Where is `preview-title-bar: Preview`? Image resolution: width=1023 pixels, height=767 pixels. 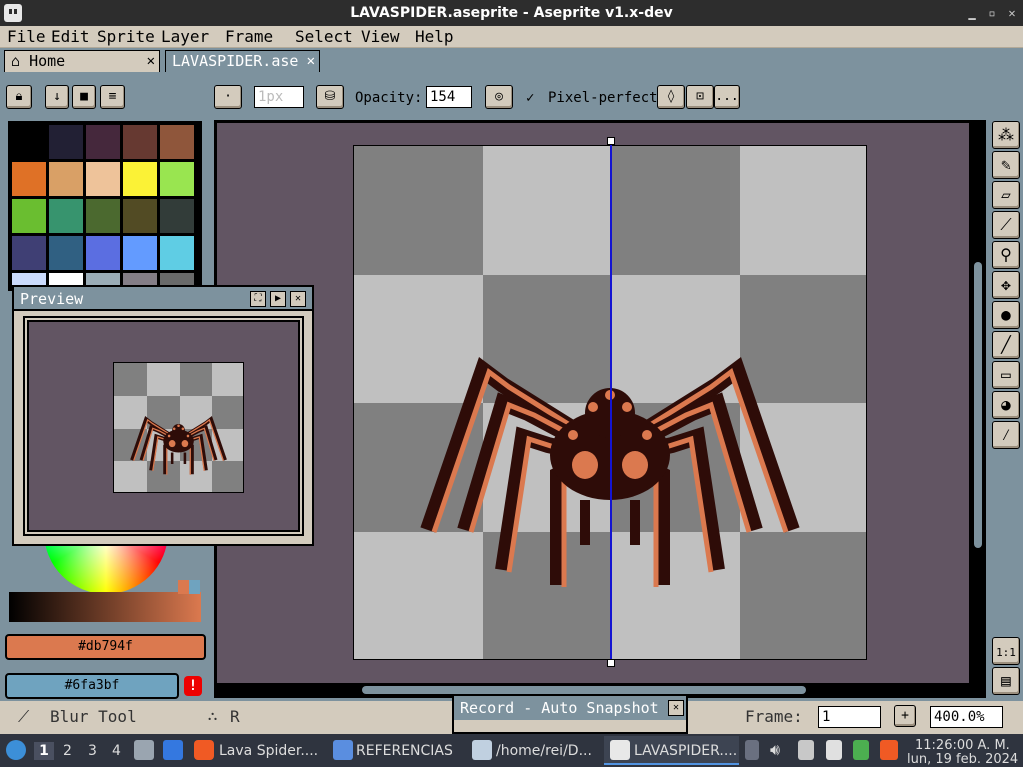
preview-title-bar: Preview is located at coordinates (163, 299).